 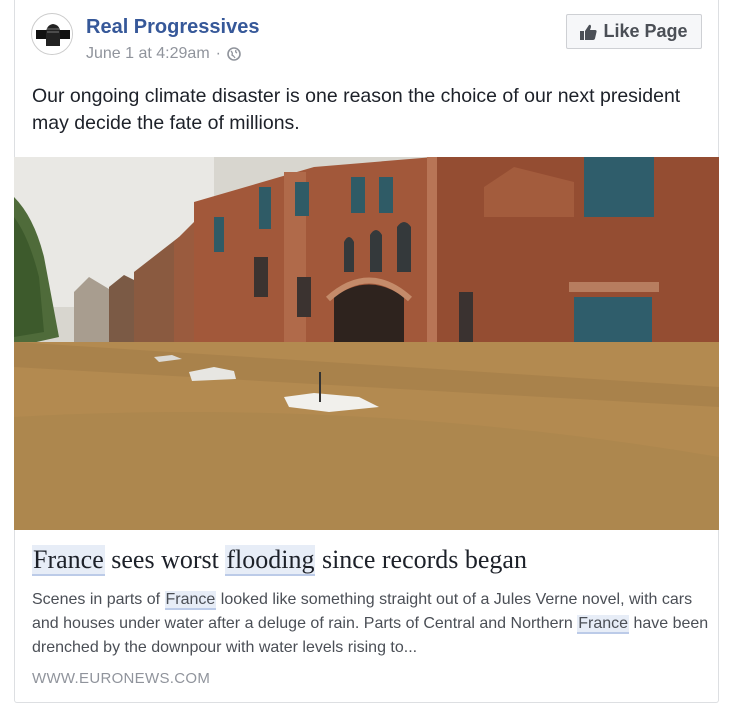 What do you see at coordinates (234, 54) in the screenshot?
I see `globe-icon` at bounding box center [234, 54].